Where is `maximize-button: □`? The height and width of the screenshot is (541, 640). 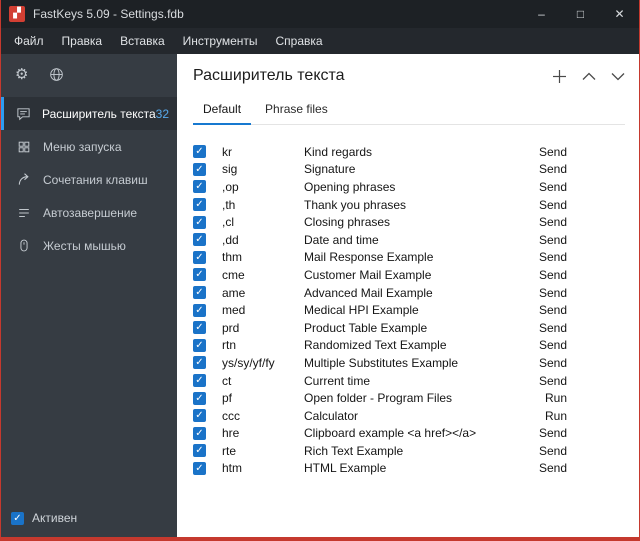 maximize-button: □ is located at coordinates (580, 14).